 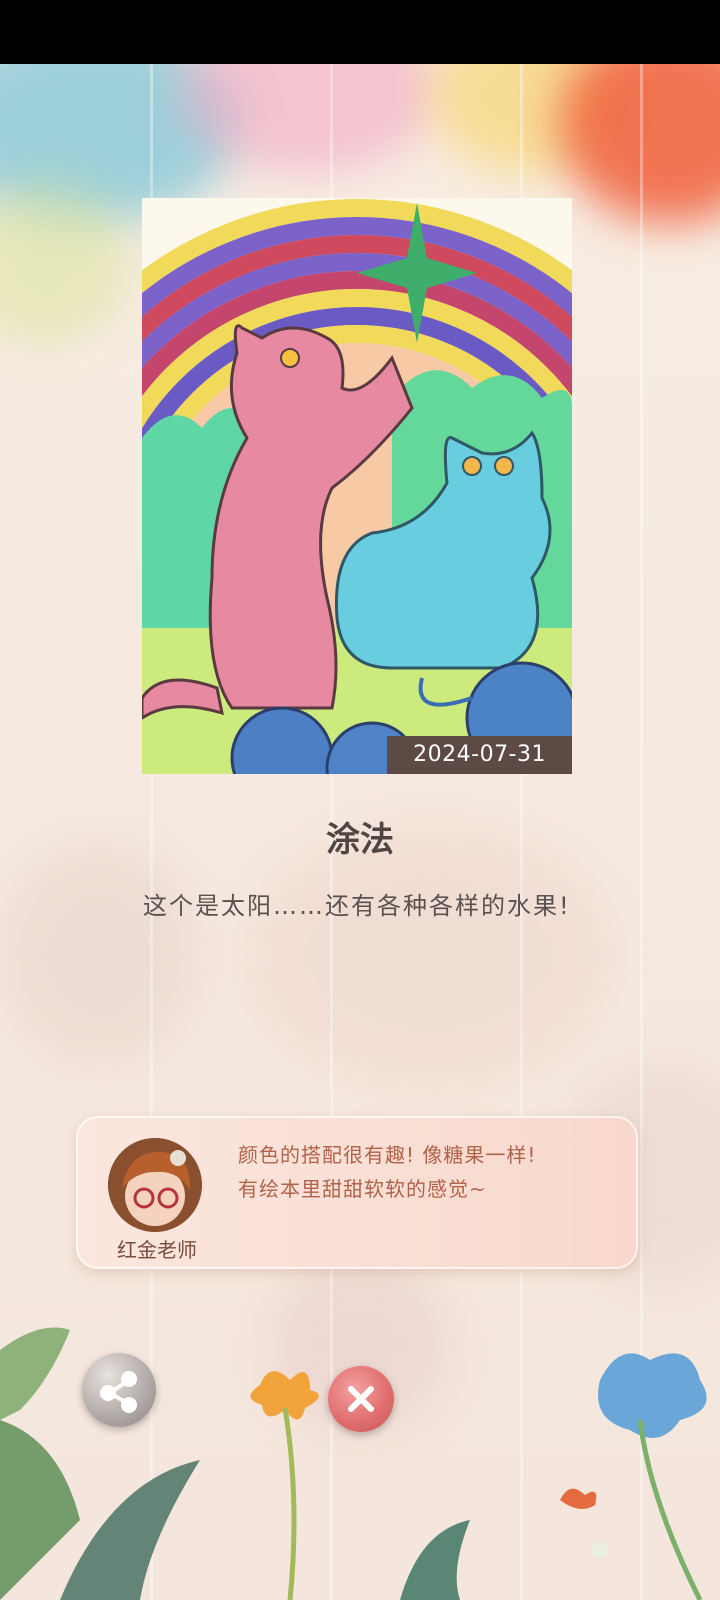 What do you see at coordinates (479, 755) in the screenshot?
I see `artwork-date-tag: 2024-07-31` at bounding box center [479, 755].